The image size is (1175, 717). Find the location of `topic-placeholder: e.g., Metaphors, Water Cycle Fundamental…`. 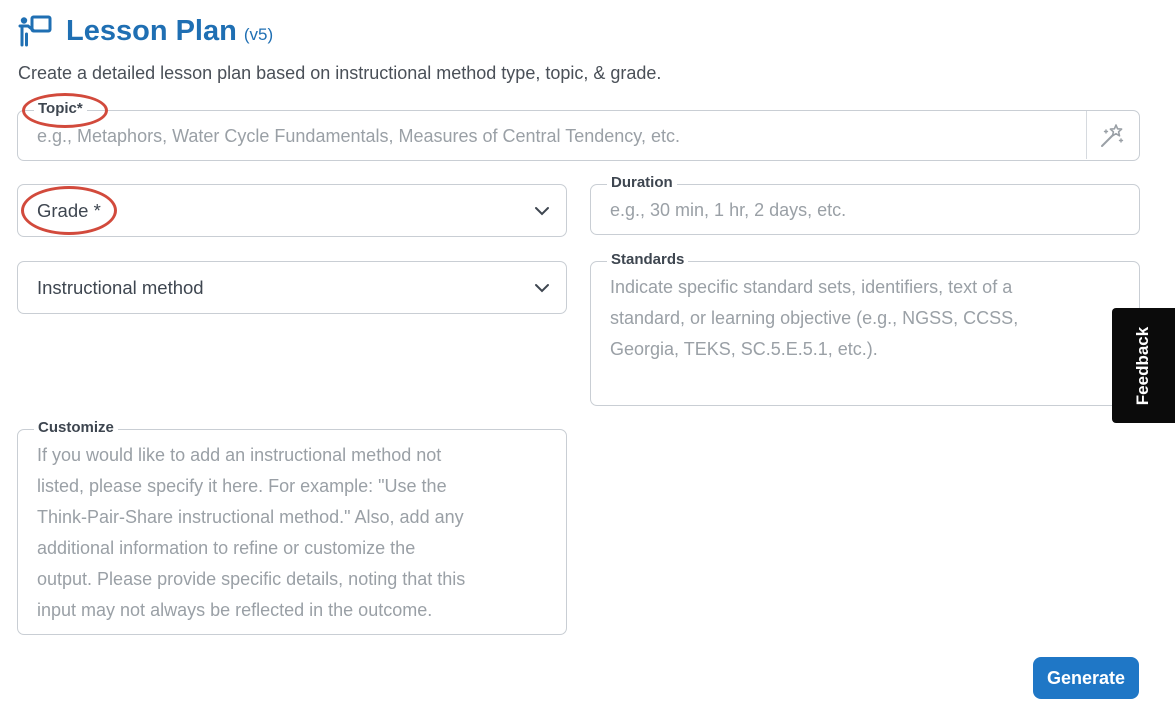

topic-placeholder: e.g., Metaphors, Water Cycle Fundamental… is located at coordinates (358, 136).